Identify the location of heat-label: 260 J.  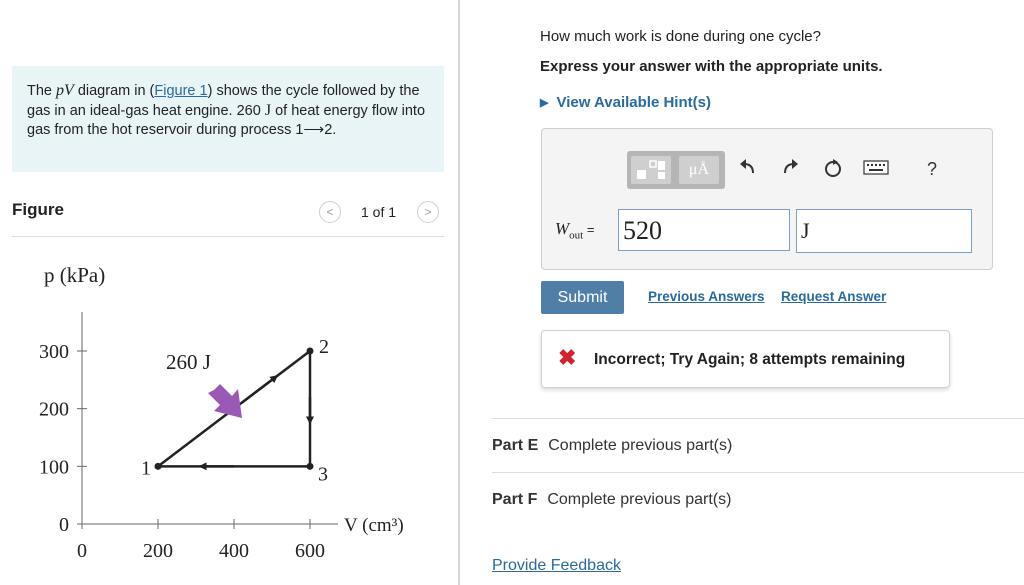
(188, 362).